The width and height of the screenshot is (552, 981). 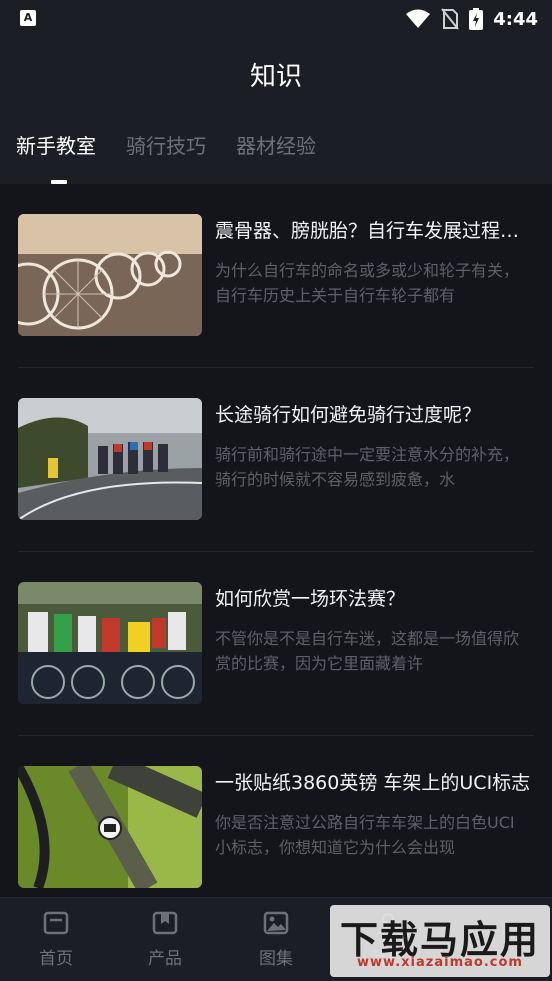 I want to click on tab-beginner: 新手教室, so click(x=56, y=144).